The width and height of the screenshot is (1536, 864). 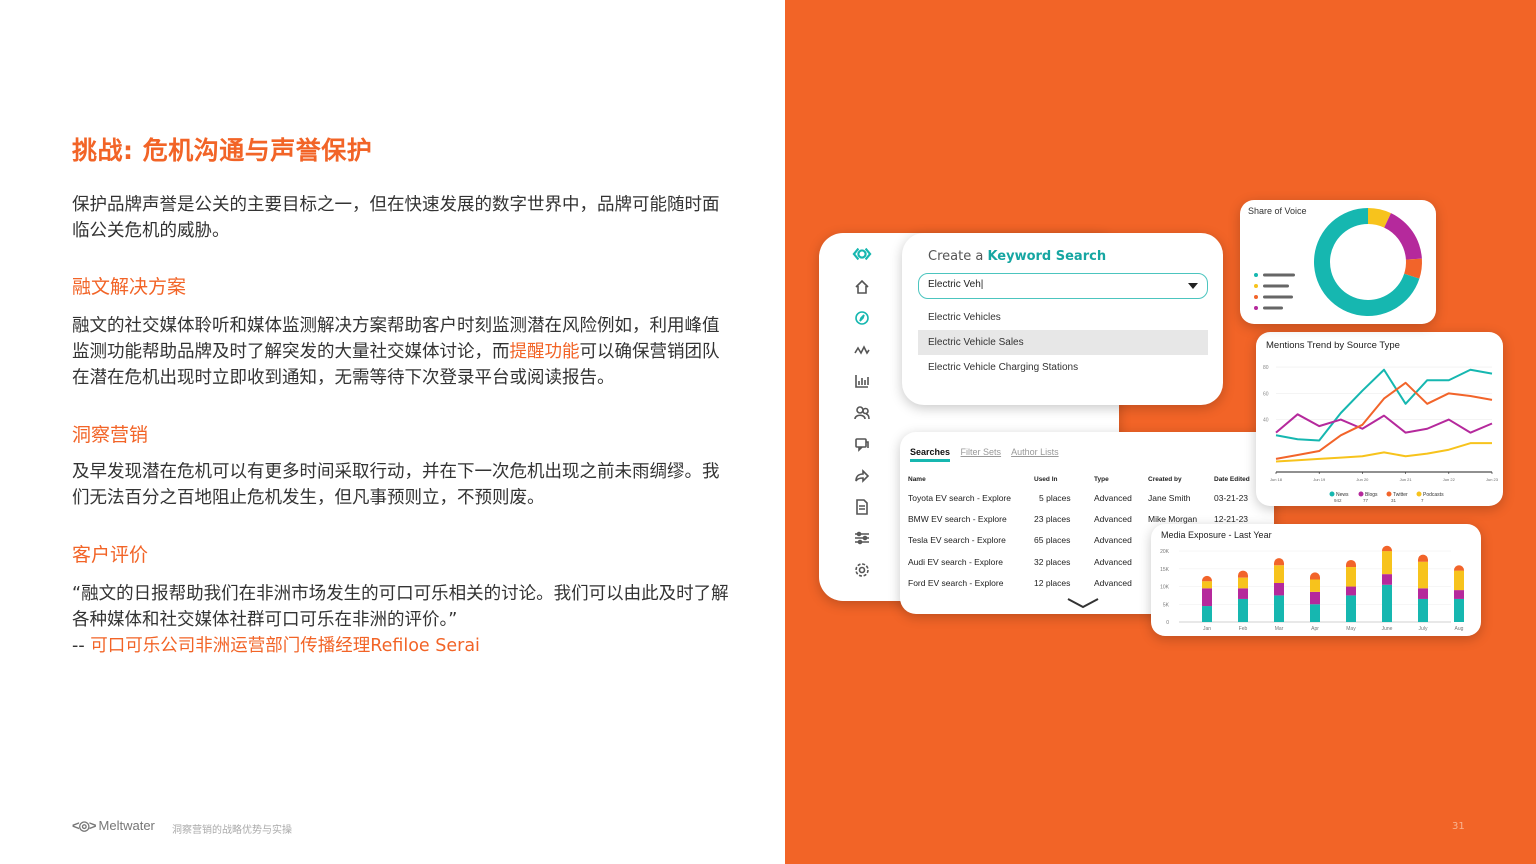 I want to click on section-title-insight: 洞察营销, so click(x=110, y=435).